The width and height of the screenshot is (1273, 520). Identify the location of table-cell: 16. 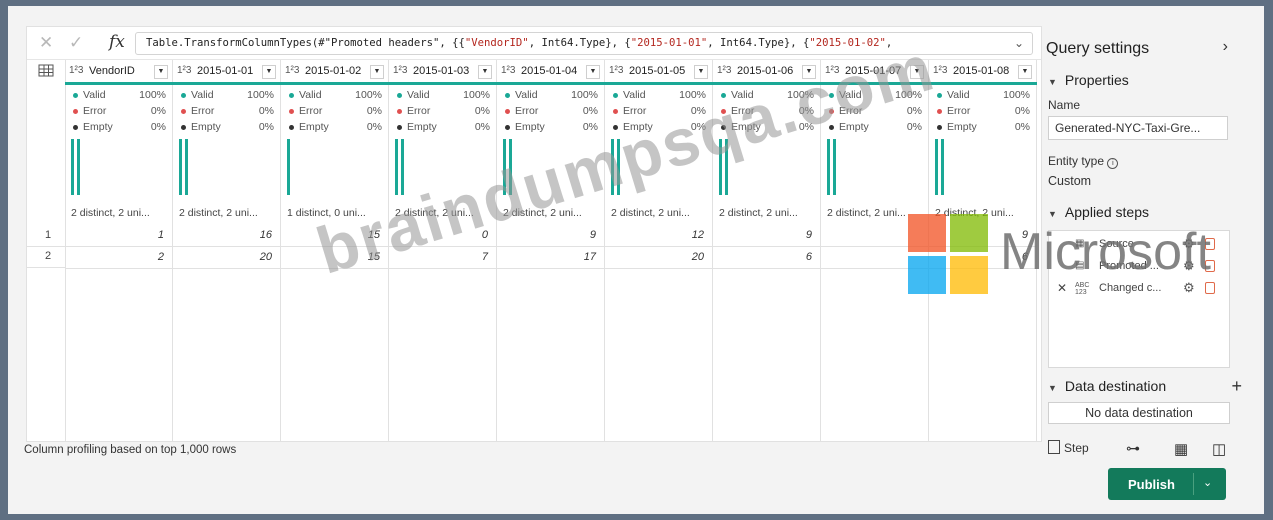
(227, 236).